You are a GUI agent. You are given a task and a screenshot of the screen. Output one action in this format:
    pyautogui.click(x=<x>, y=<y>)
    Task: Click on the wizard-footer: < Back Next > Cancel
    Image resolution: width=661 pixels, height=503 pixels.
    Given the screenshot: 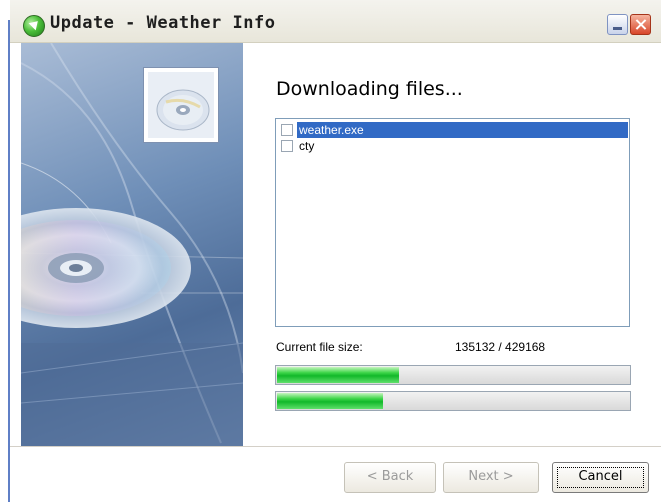 What is the action you would take?
    pyautogui.click(x=335, y=474)
    